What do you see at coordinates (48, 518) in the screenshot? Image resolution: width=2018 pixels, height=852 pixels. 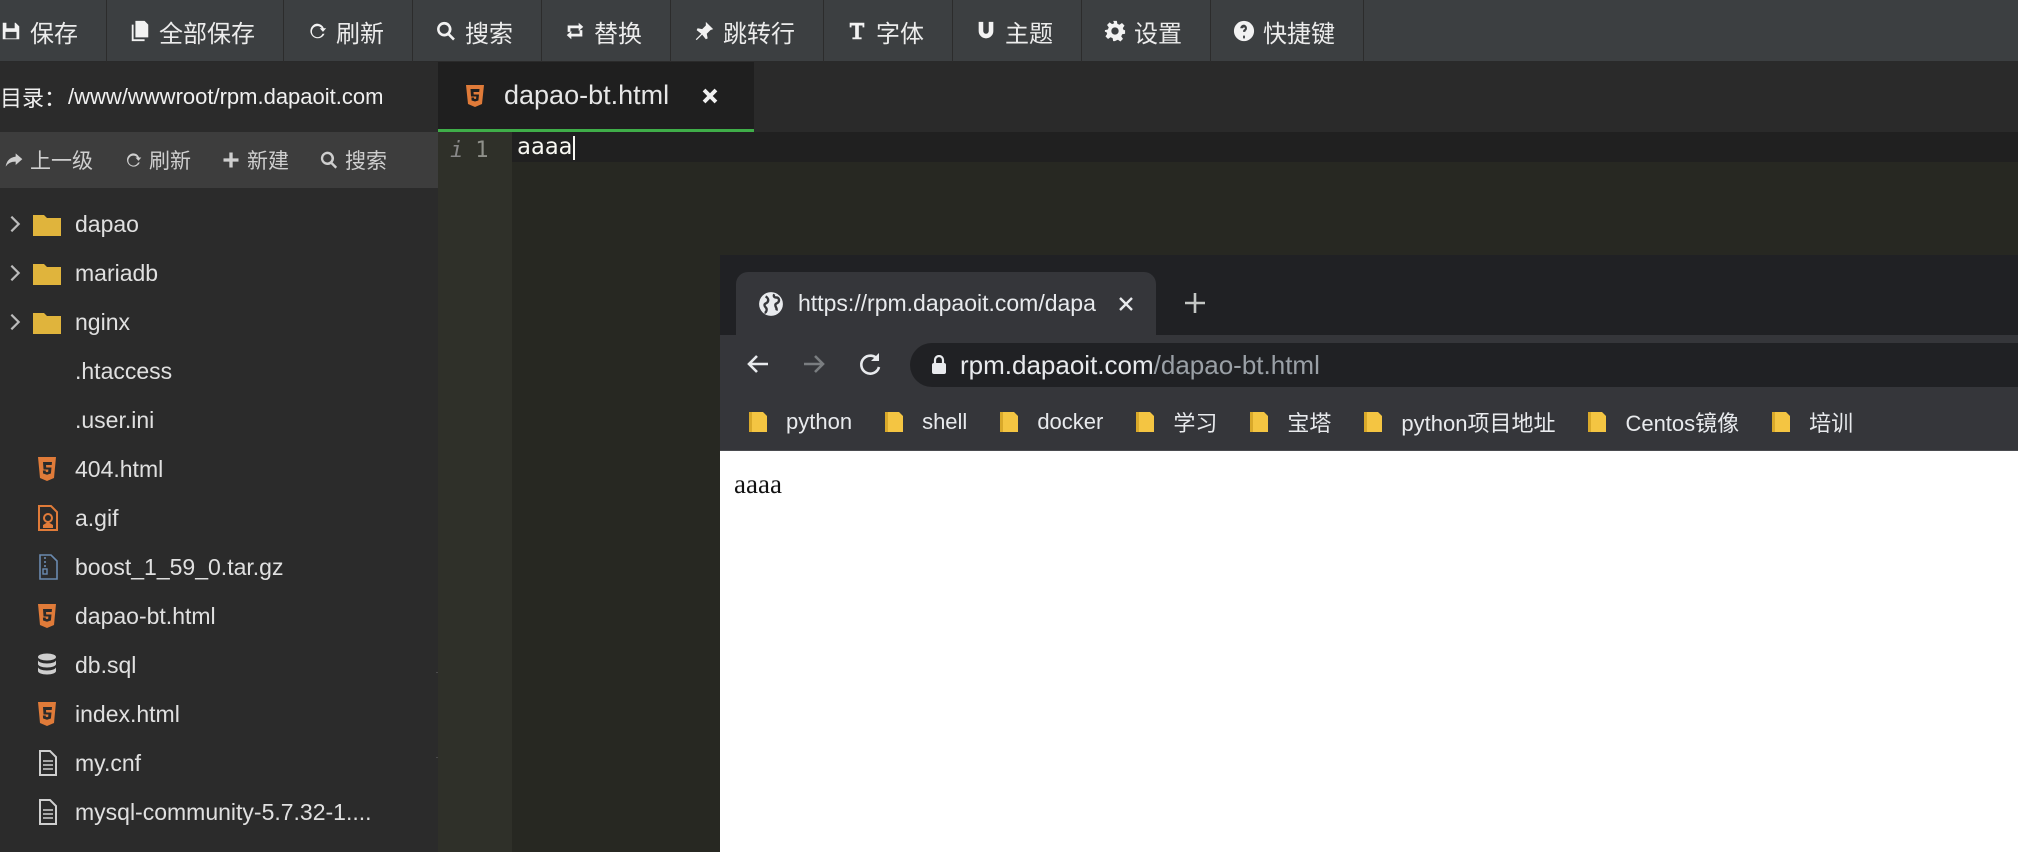 I see `image-file-icon` at bounding box center [48, 518].